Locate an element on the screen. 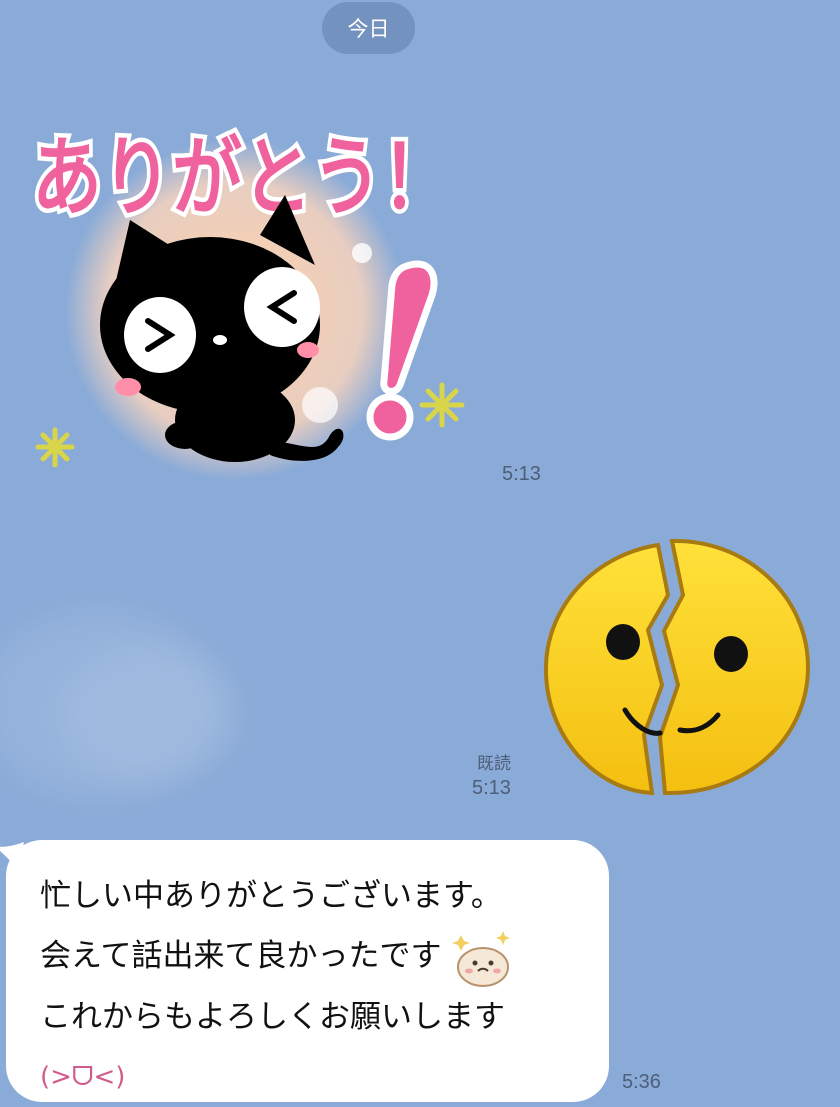 Image resolution: width=840 pixels, height=1107 pixels. seal-emoji-icon is located at coordinates (481, 958).